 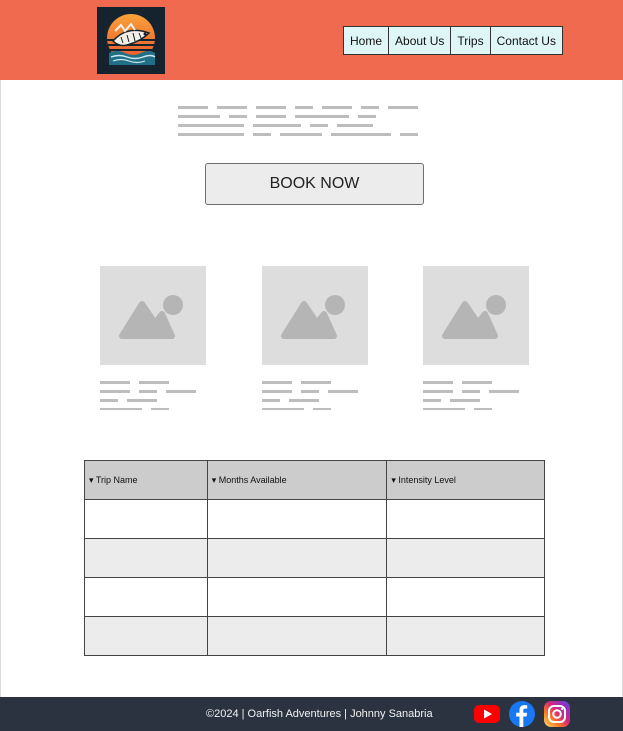 I want to click on oarfish-logo-icon, so click(x=131, y=40).